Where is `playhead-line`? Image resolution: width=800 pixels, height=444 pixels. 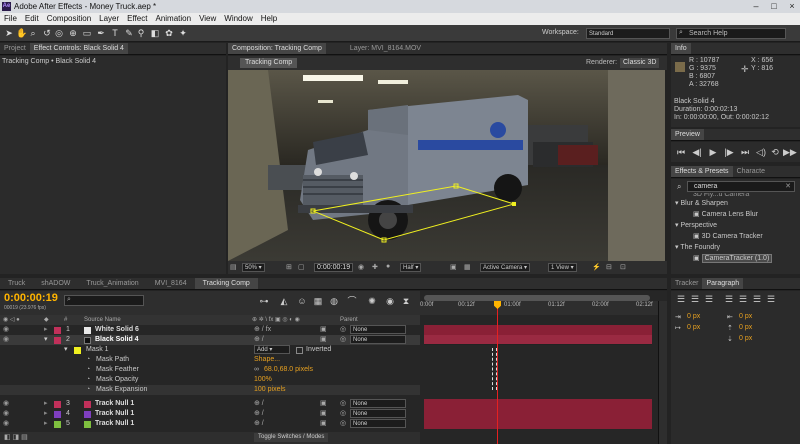
playhead-line is located at coordinates (497, 372).